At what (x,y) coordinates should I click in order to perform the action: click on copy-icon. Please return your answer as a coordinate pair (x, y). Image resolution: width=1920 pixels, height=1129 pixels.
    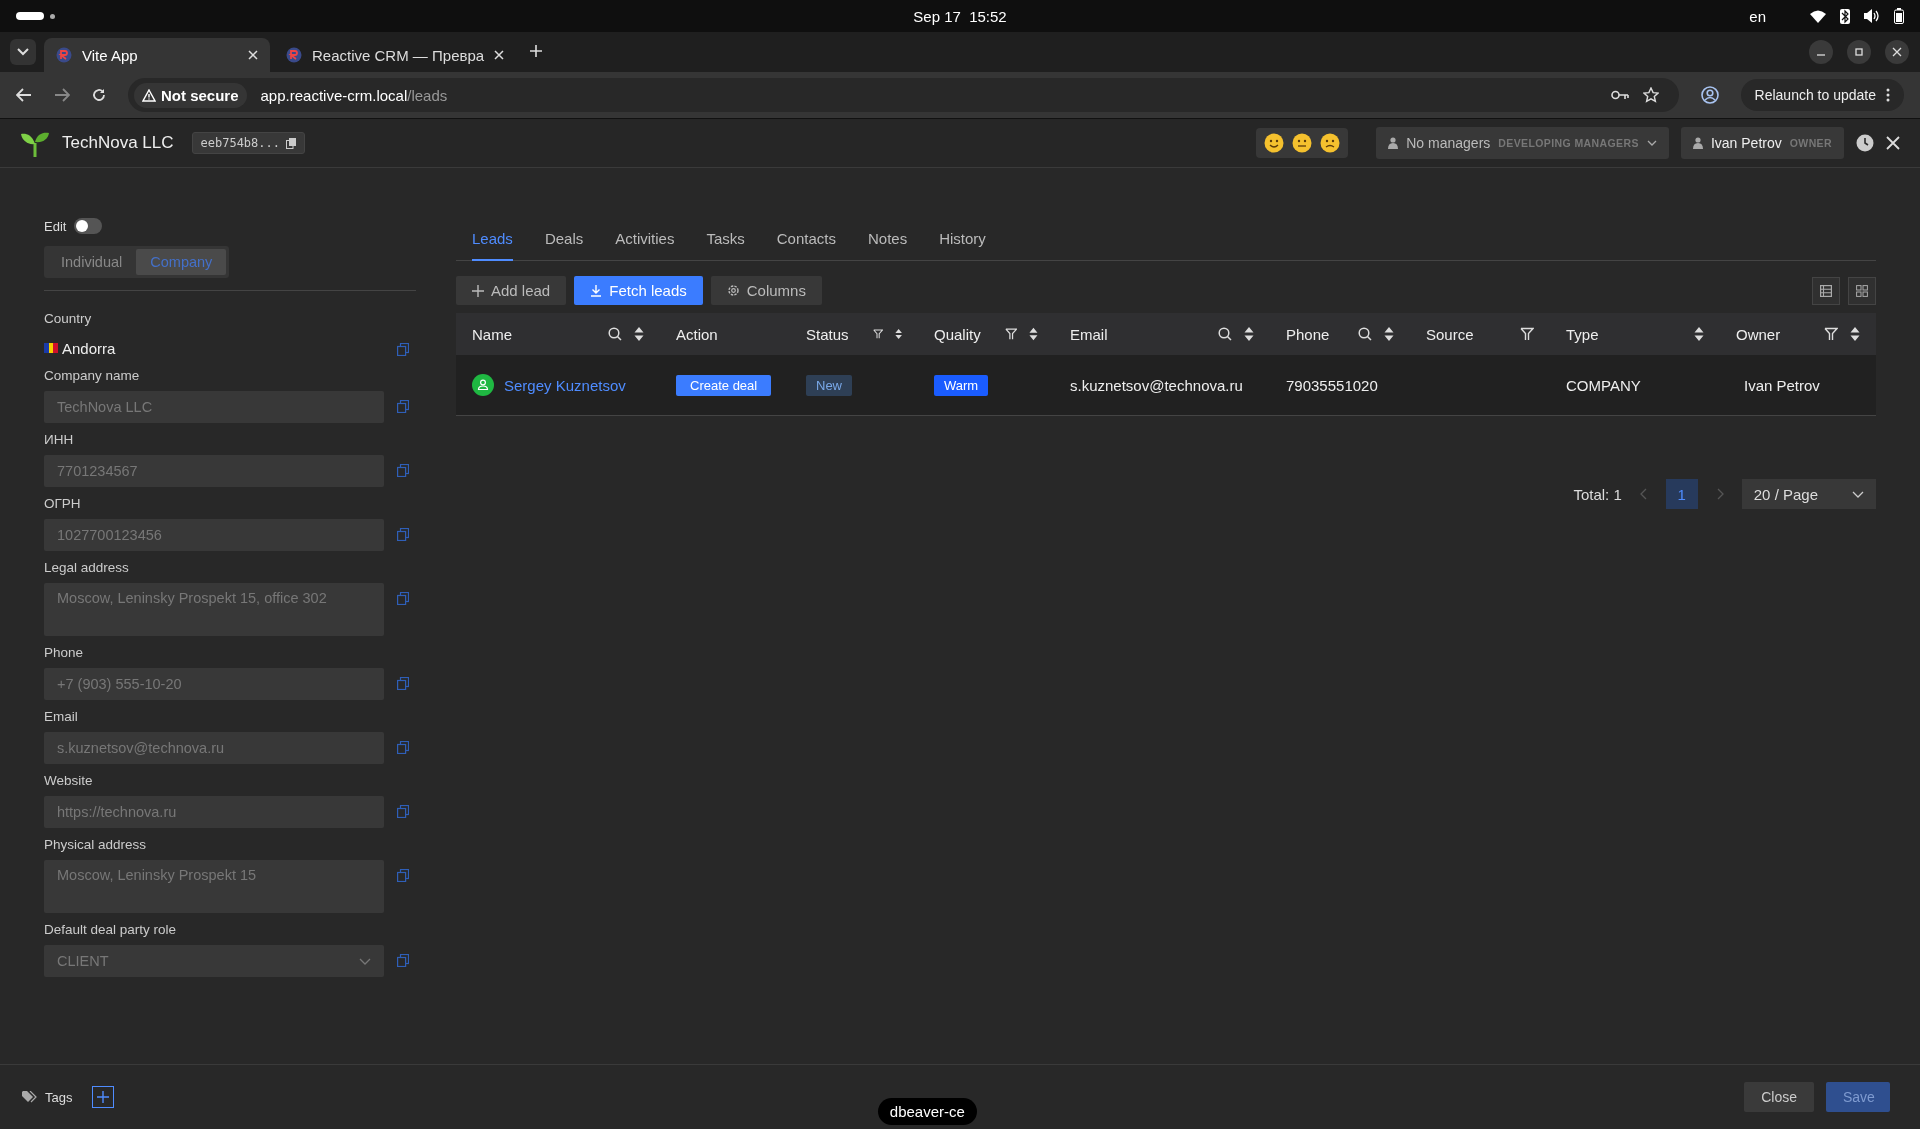
    Looking at the image, I should click on (291, 143).